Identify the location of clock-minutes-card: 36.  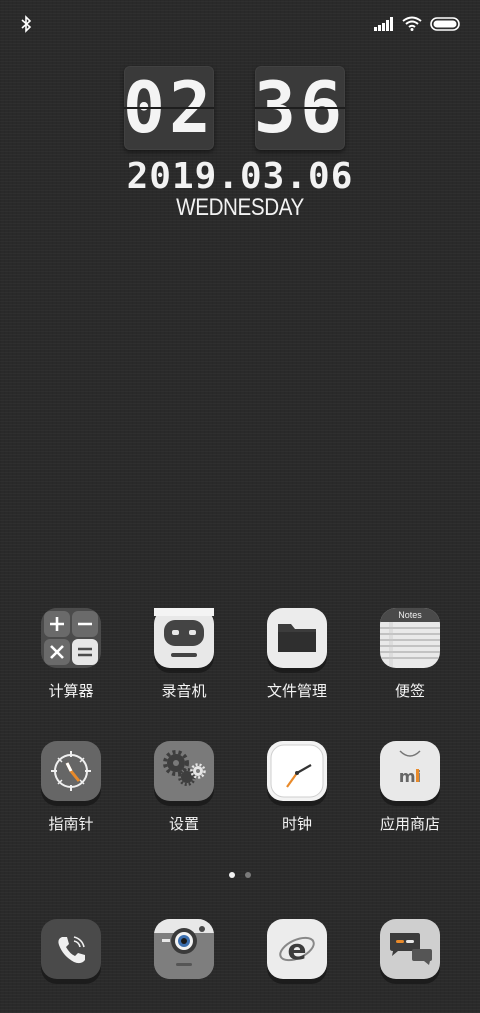
(300, 108).